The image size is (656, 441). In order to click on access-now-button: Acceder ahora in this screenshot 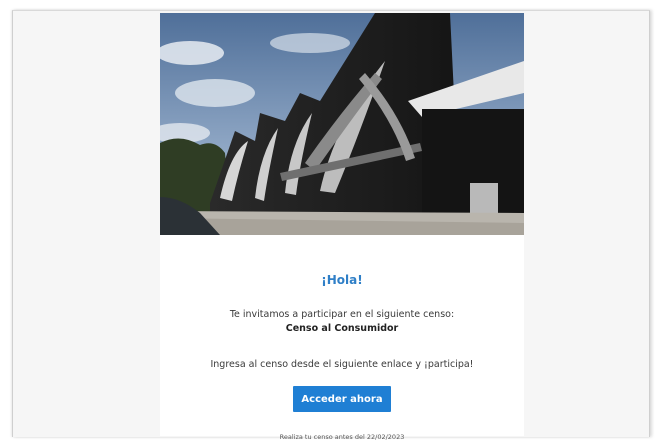, I will do `click(342, 399)`.